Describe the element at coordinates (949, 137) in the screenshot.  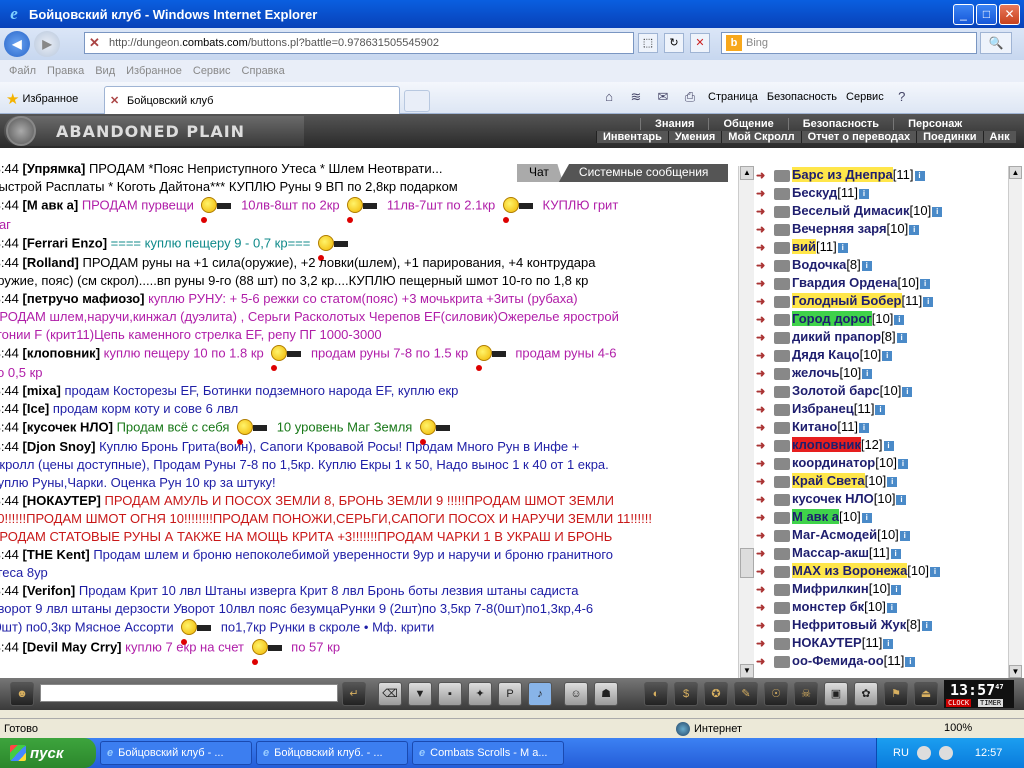
I see `nav-duels: Поединки` at that location.